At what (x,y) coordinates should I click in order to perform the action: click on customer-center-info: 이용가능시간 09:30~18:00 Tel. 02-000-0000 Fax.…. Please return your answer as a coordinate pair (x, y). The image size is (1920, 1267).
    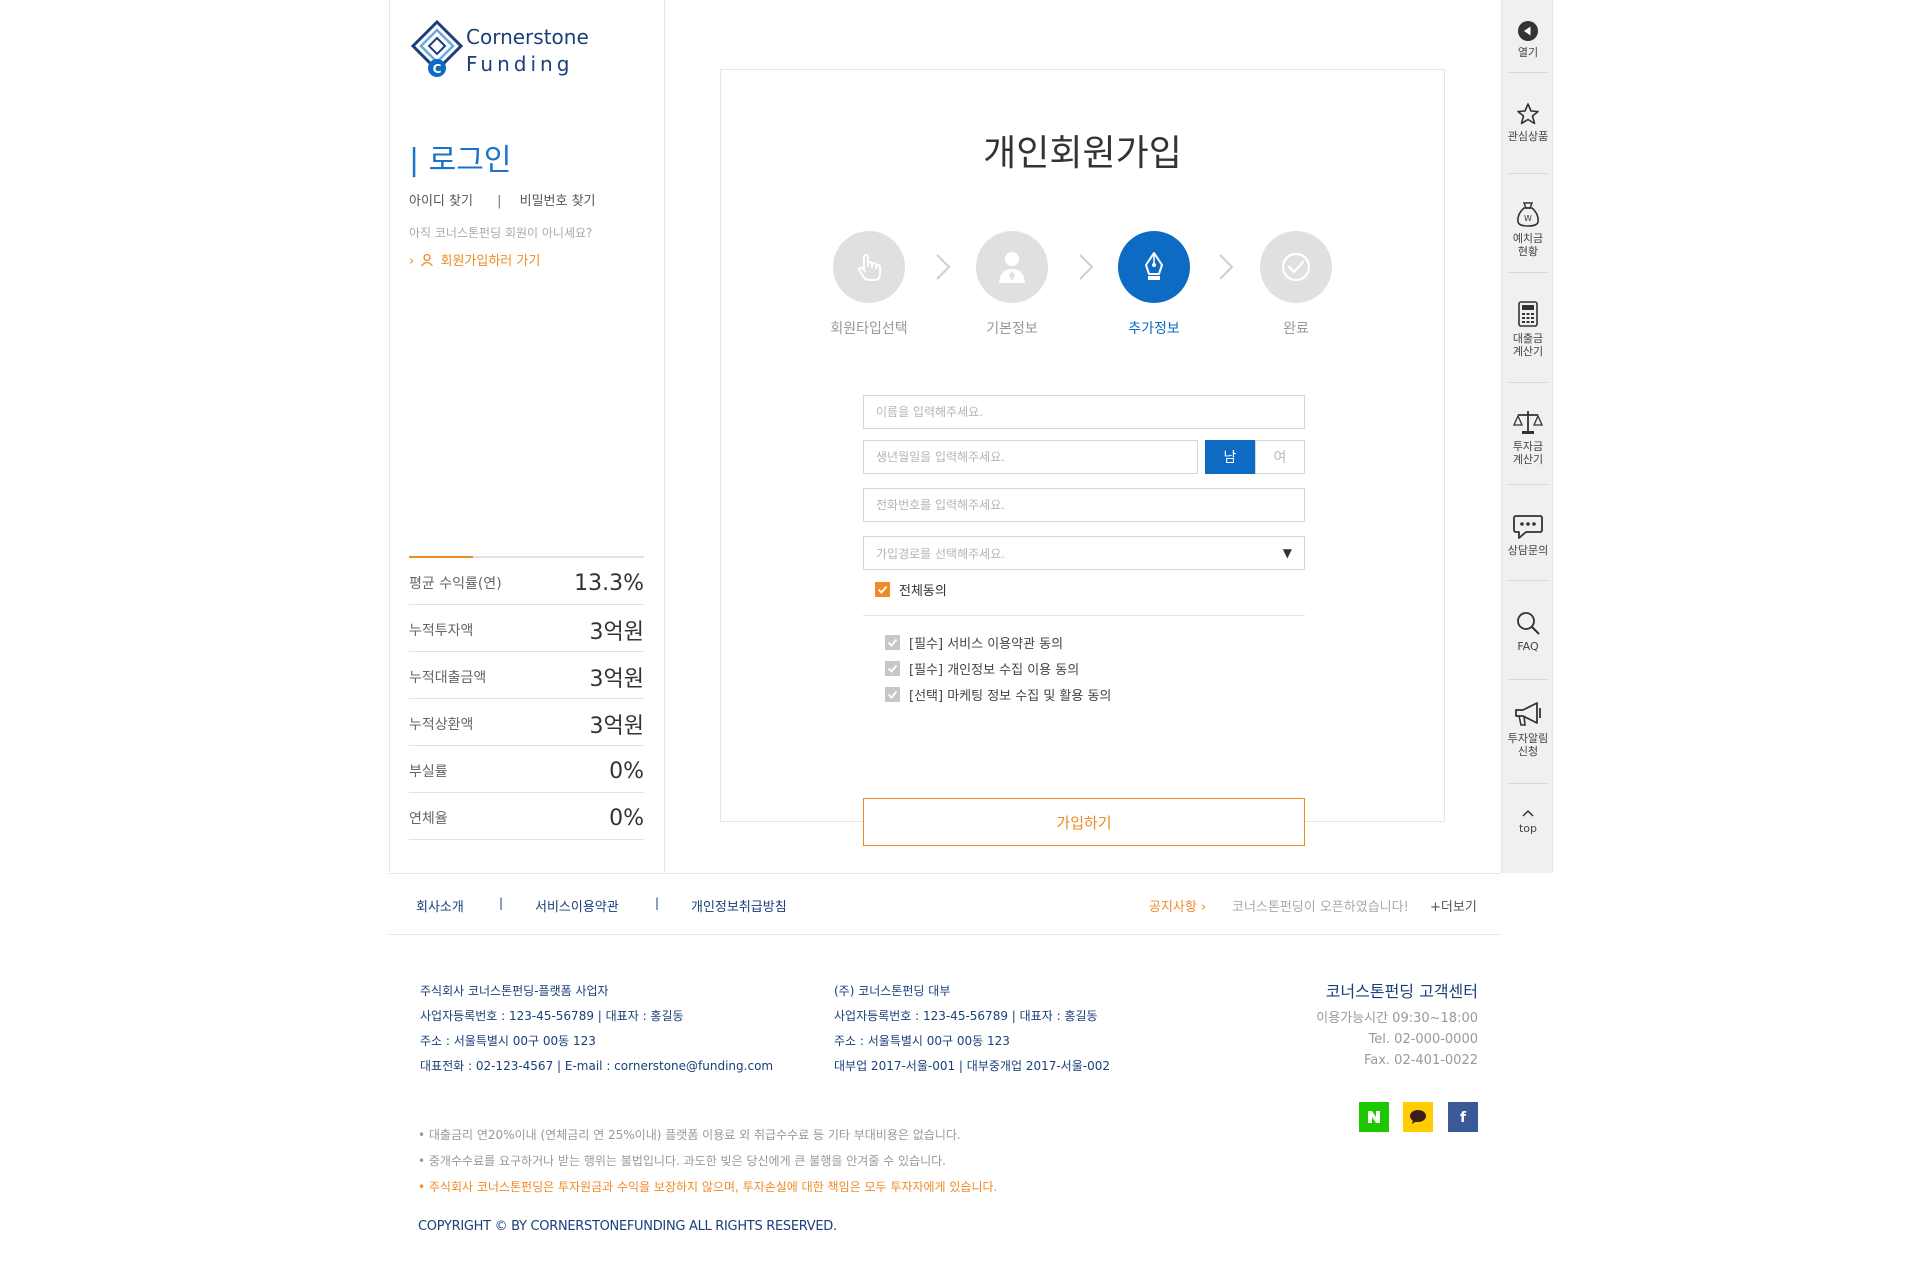
    Looking at the image, I should click on (1369, 1039).